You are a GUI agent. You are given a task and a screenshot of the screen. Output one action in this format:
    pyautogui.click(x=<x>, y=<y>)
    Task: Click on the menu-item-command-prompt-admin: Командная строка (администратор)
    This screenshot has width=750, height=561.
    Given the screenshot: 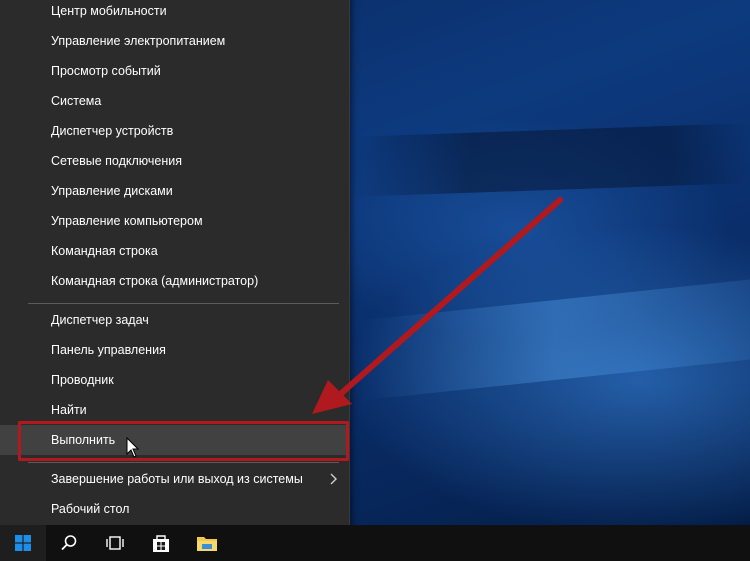 What is the action you would take?
    pyautogui.click(x=174, y=281)
    